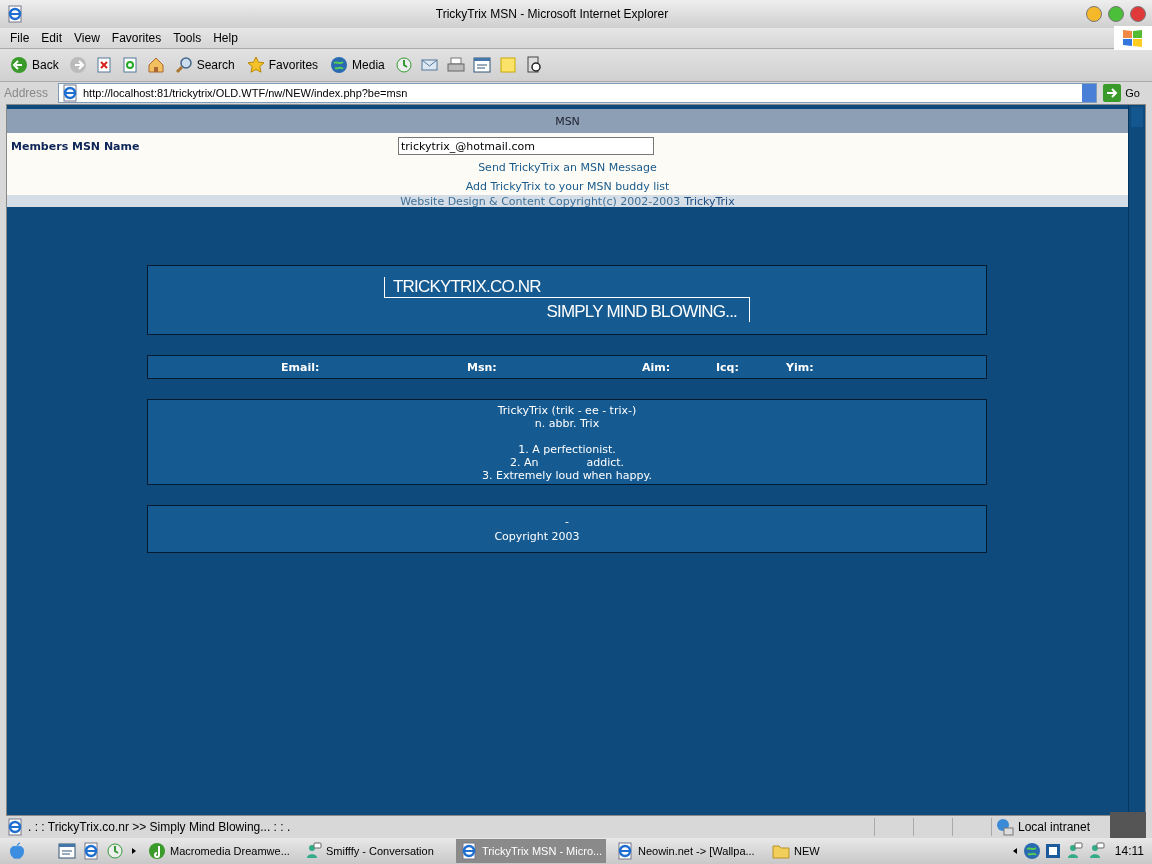 The height and width of the screenshot is (864, 1152). I want to click on contact-label: Msn:, so click(482, 367).